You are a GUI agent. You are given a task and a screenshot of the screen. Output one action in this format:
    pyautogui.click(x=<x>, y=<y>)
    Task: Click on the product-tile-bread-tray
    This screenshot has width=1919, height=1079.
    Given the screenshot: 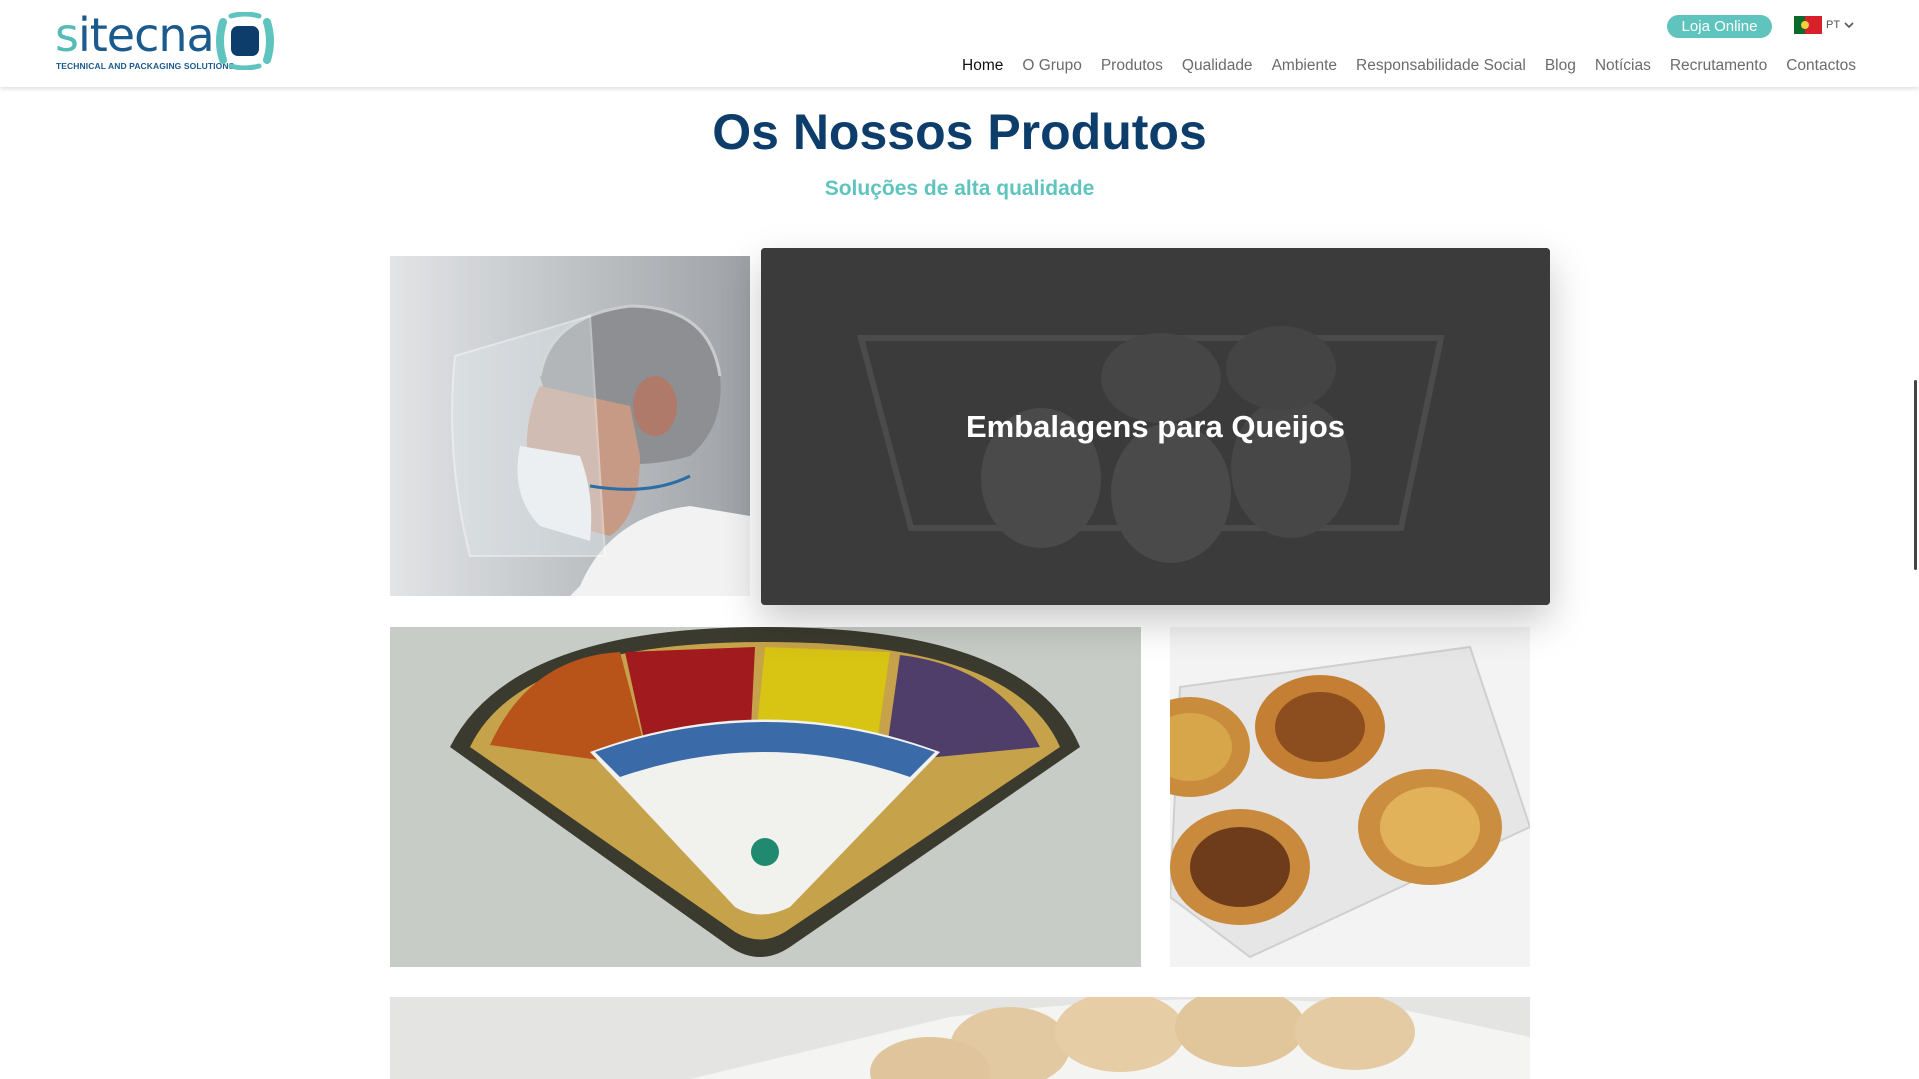 What is the action you would take?
    pyautogui.click(x=960, y=1038)
    